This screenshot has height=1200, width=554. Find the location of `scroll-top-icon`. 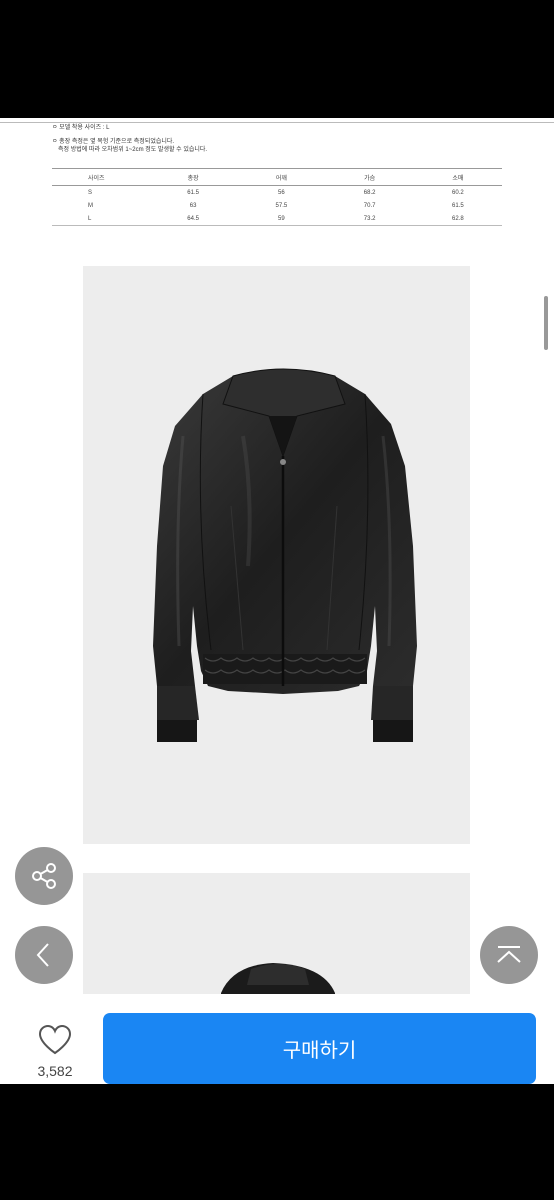

scroll-top-icon is located at coordinates (509, 954).